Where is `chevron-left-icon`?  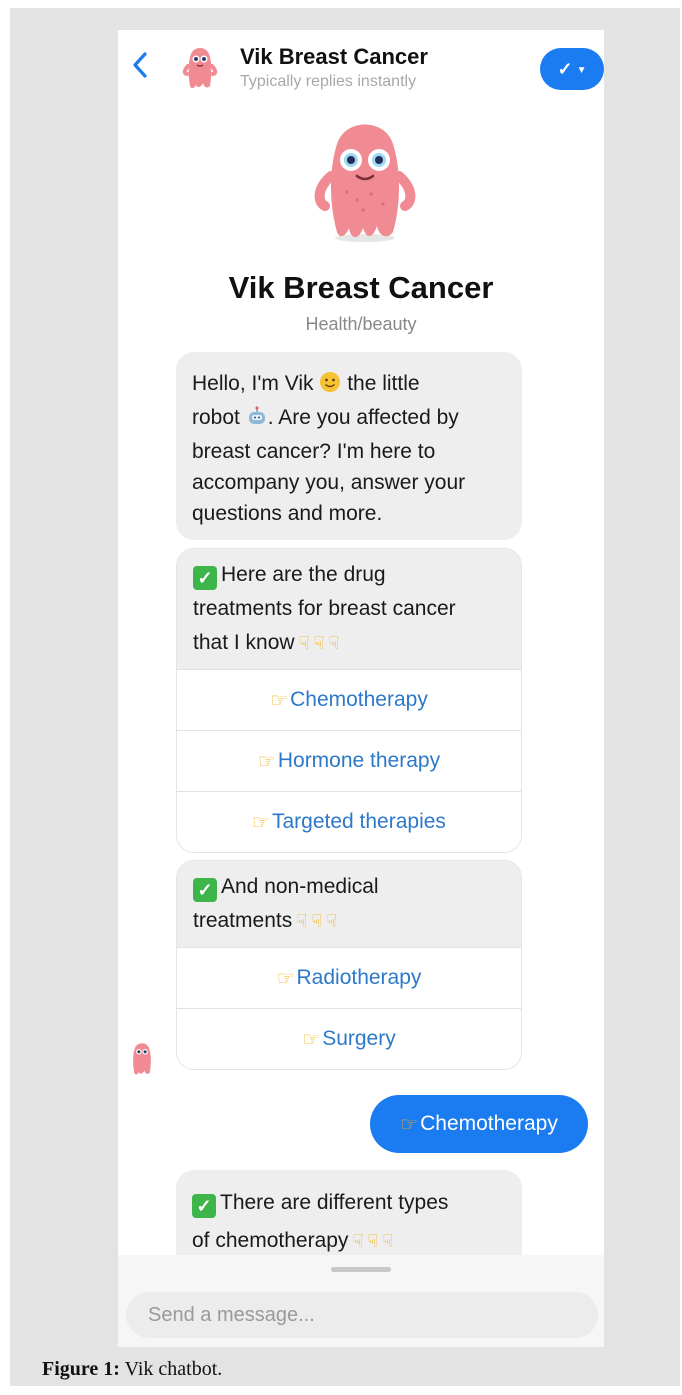
chevron-left-icon is located at coordinates (140, 65).